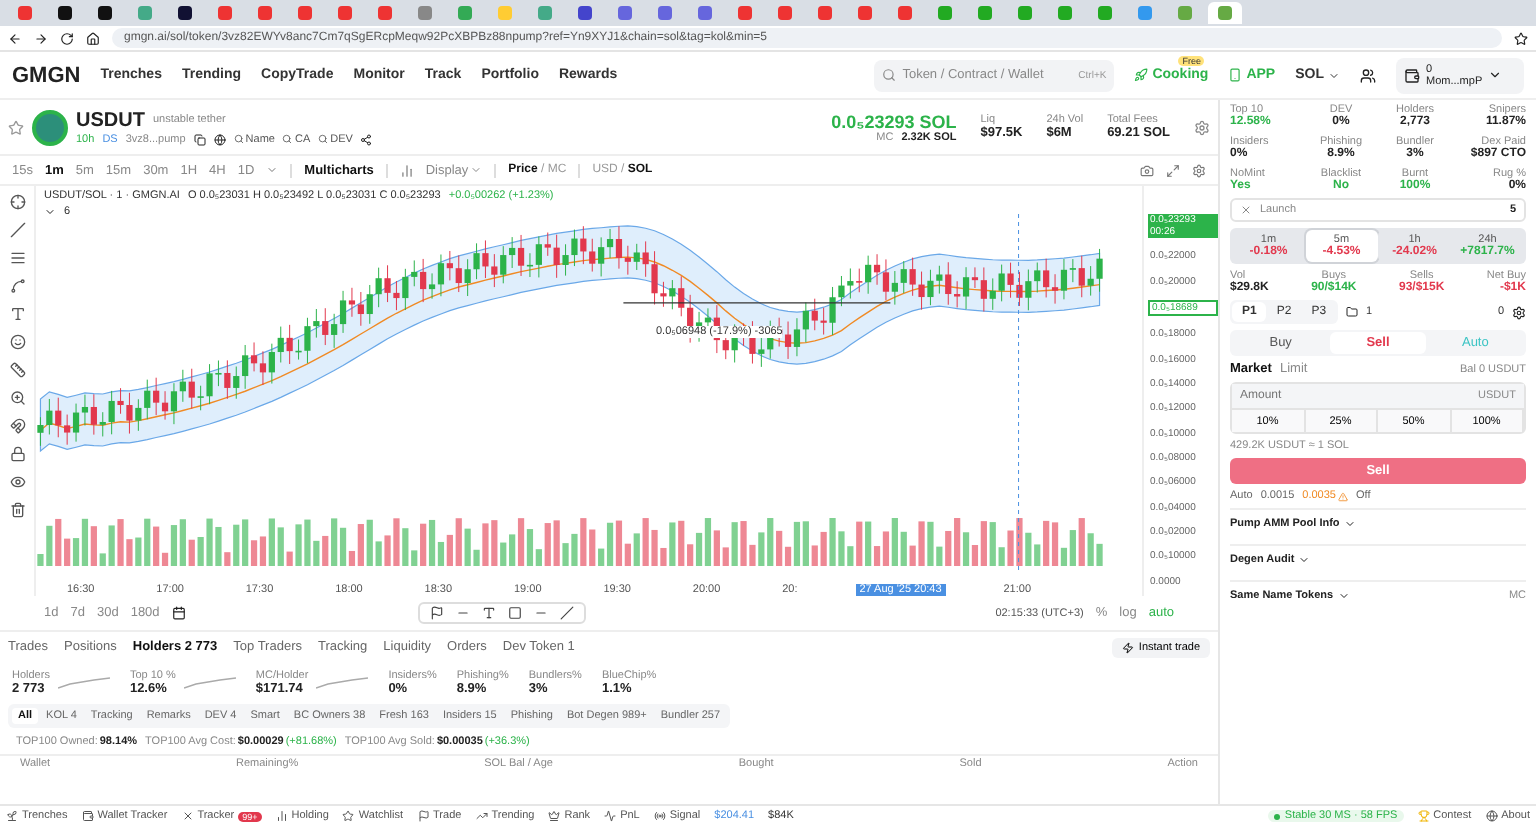 This screenshot has height=826, width=1536. What do you see at coordinates (1235, 75) in the screenshot?
I see `phone-icon` at bounding box center [1235, 75].